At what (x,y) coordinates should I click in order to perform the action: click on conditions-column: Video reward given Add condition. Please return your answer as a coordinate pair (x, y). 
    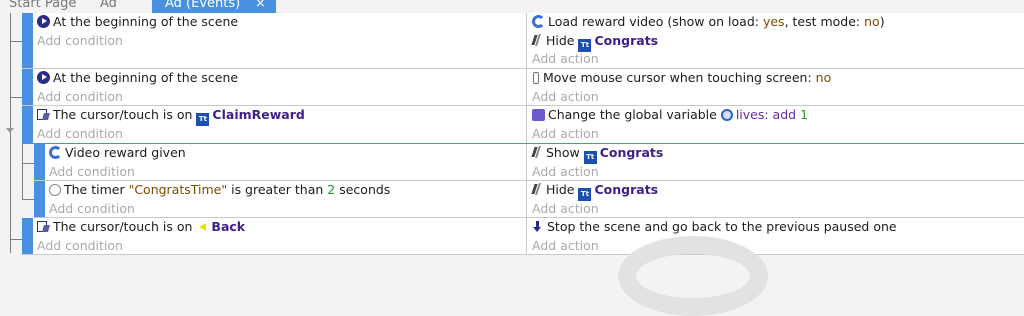
    Looking at the image, I should click on (286, 162).